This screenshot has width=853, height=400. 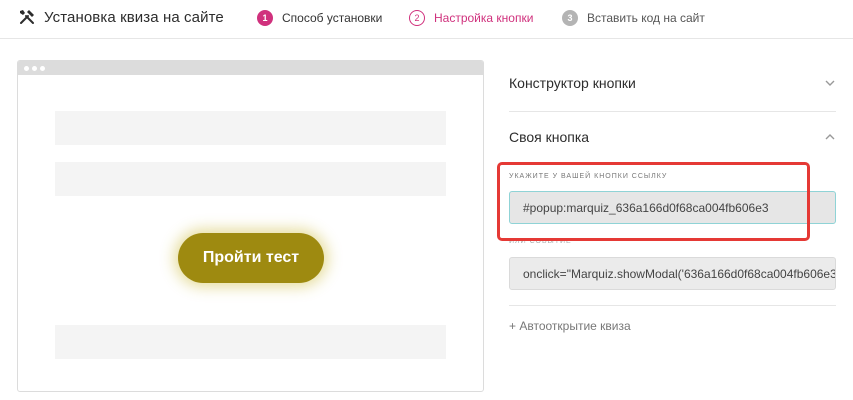 What do you see at coordinates (549, 137) in the screenshot?
I see `accordion-label-own-button: Своя кнопка` at bounding box center [549, 137].